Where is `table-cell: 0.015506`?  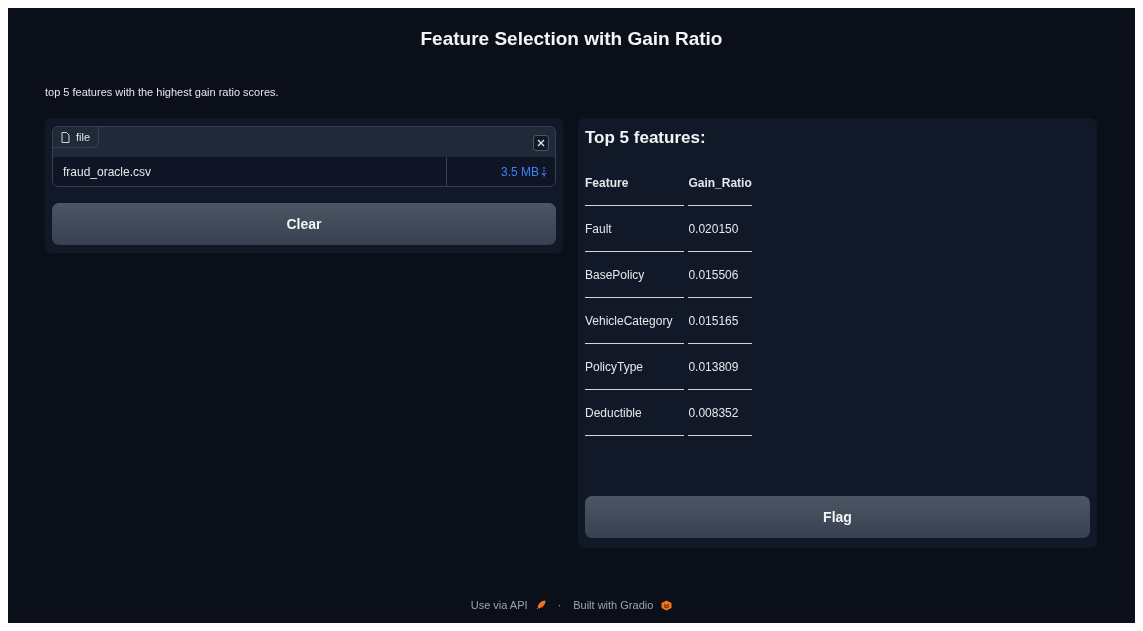 table-cell: 0.015506 is located at coordinates (720, 275).